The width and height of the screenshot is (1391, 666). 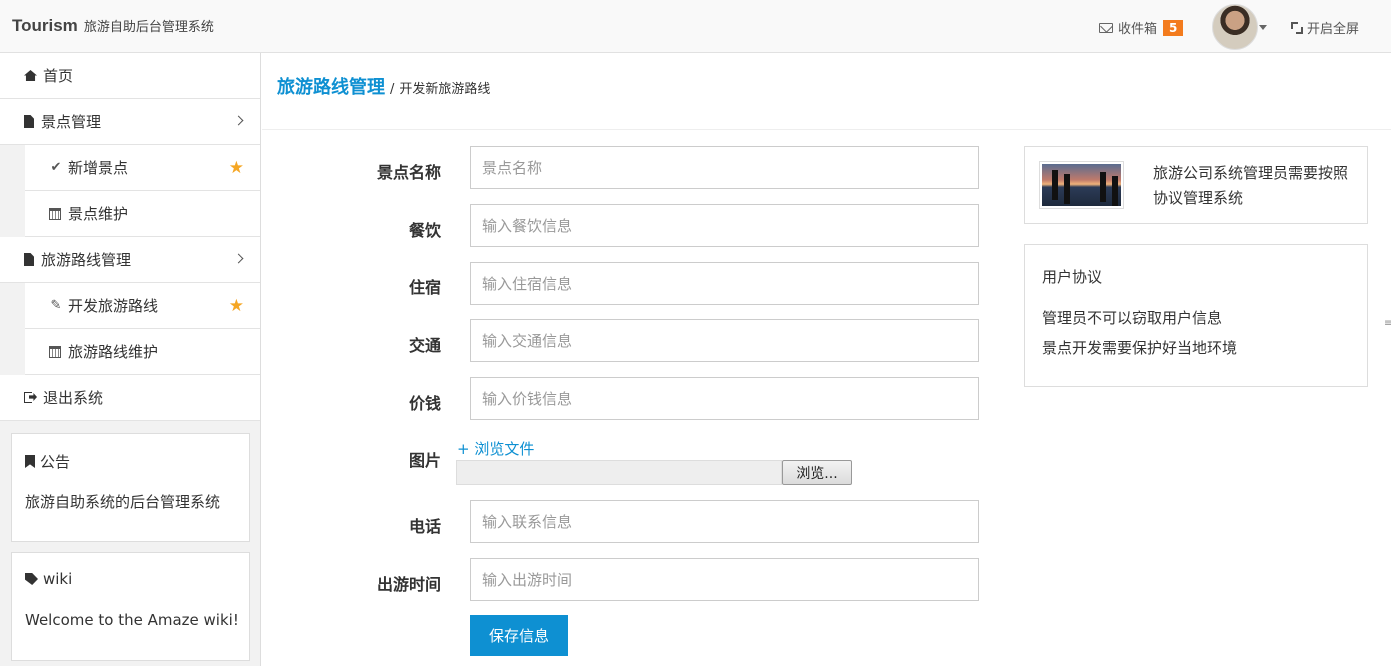 I want to click on field-label-travel-time: 出游时间, so click(x=408, y=584).